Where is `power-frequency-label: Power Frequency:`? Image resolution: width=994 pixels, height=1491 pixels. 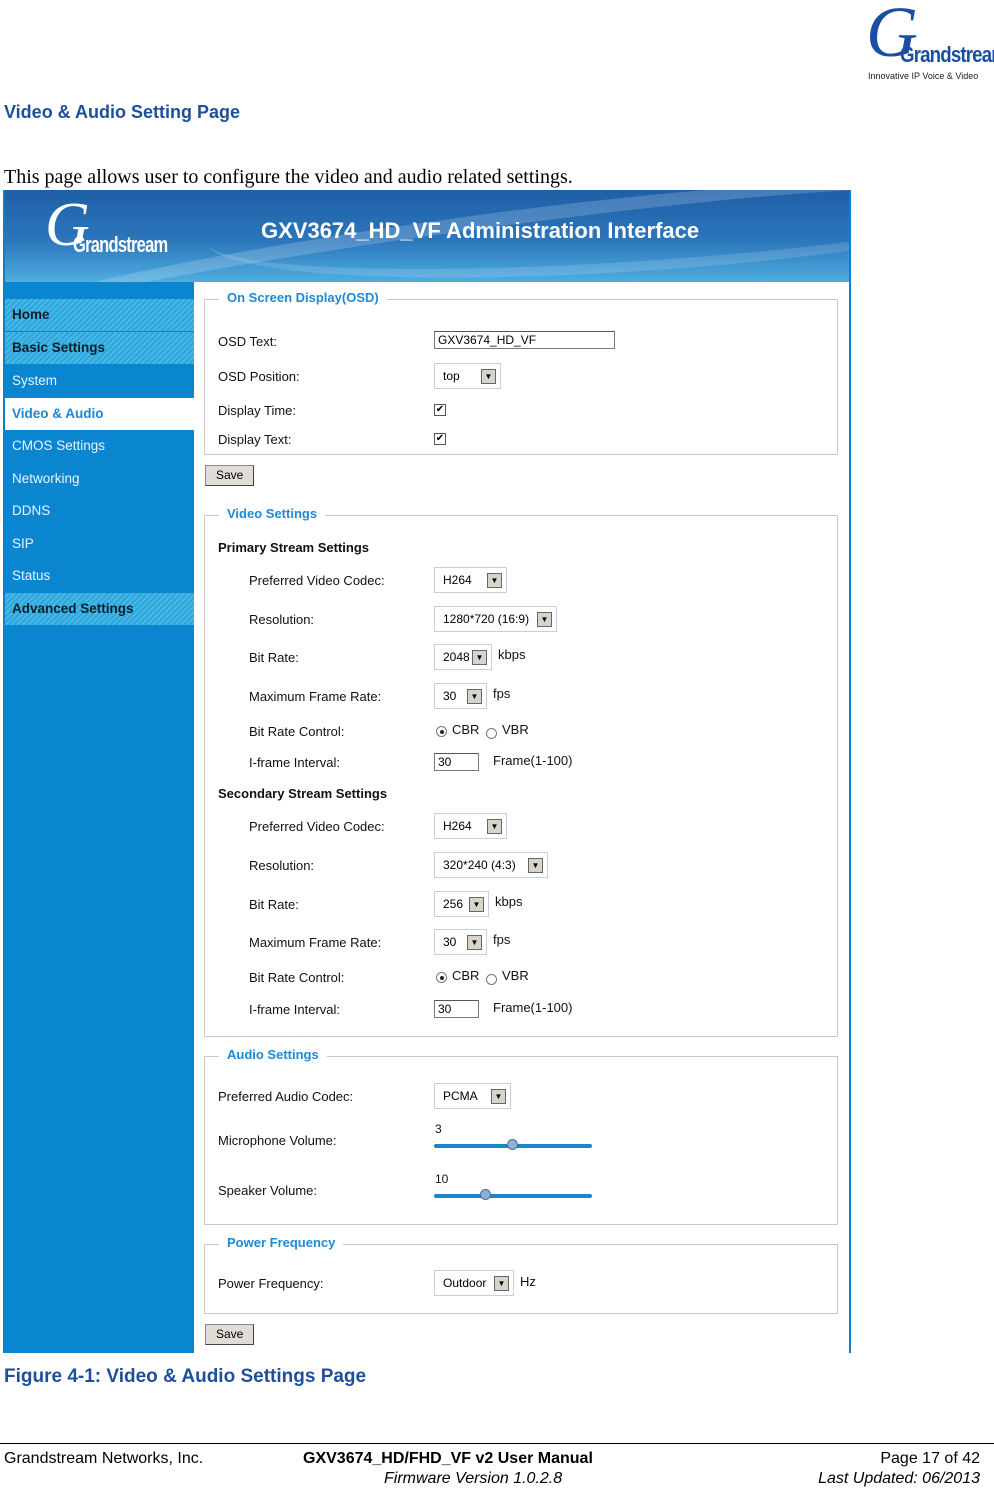
power-frequency-label: Power Frequency: is located at coordinates (271, 1283).